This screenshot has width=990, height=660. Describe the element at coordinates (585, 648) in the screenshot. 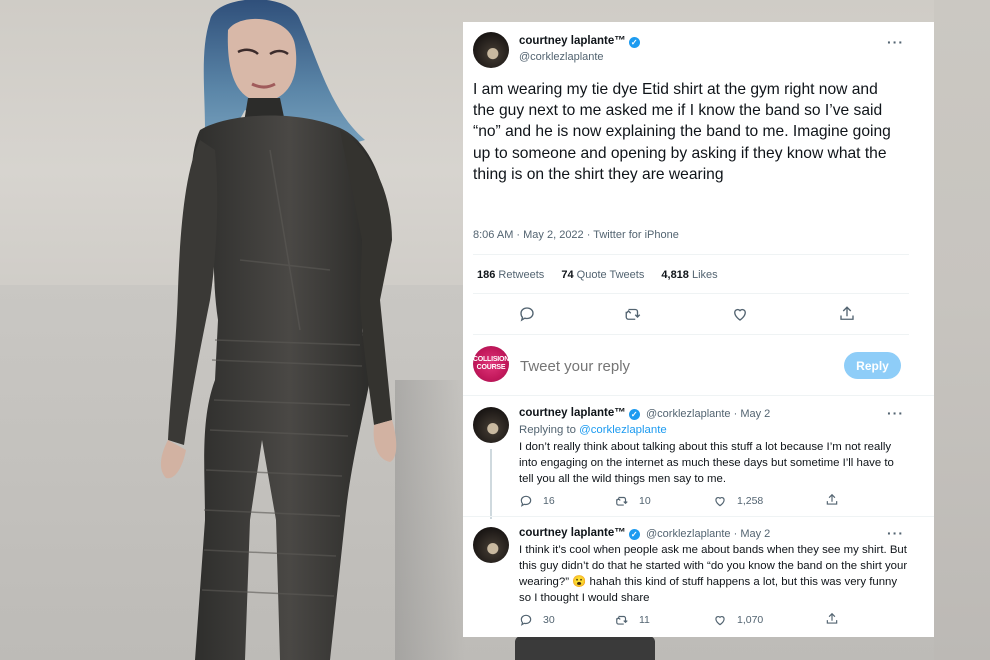

I see `background-object` at that location.